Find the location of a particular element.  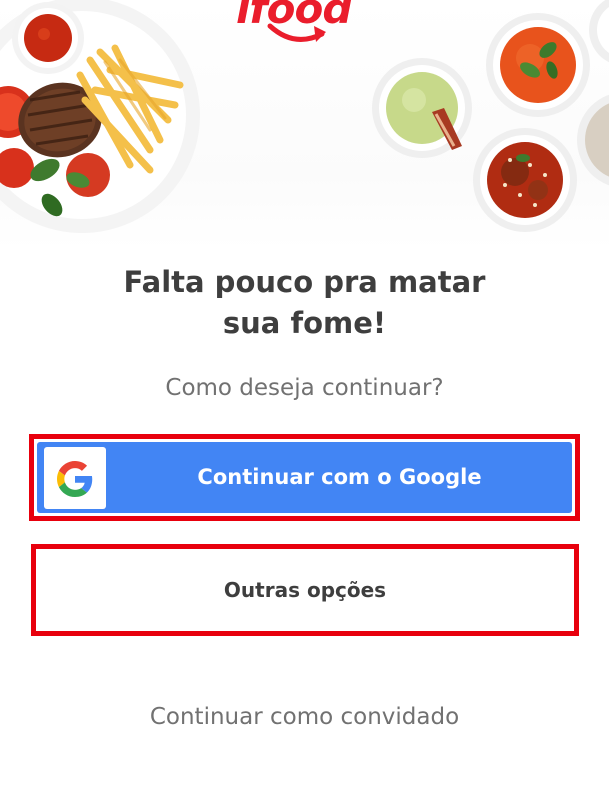

title-line-2: sua fome! is located at coordinates (304, 323).